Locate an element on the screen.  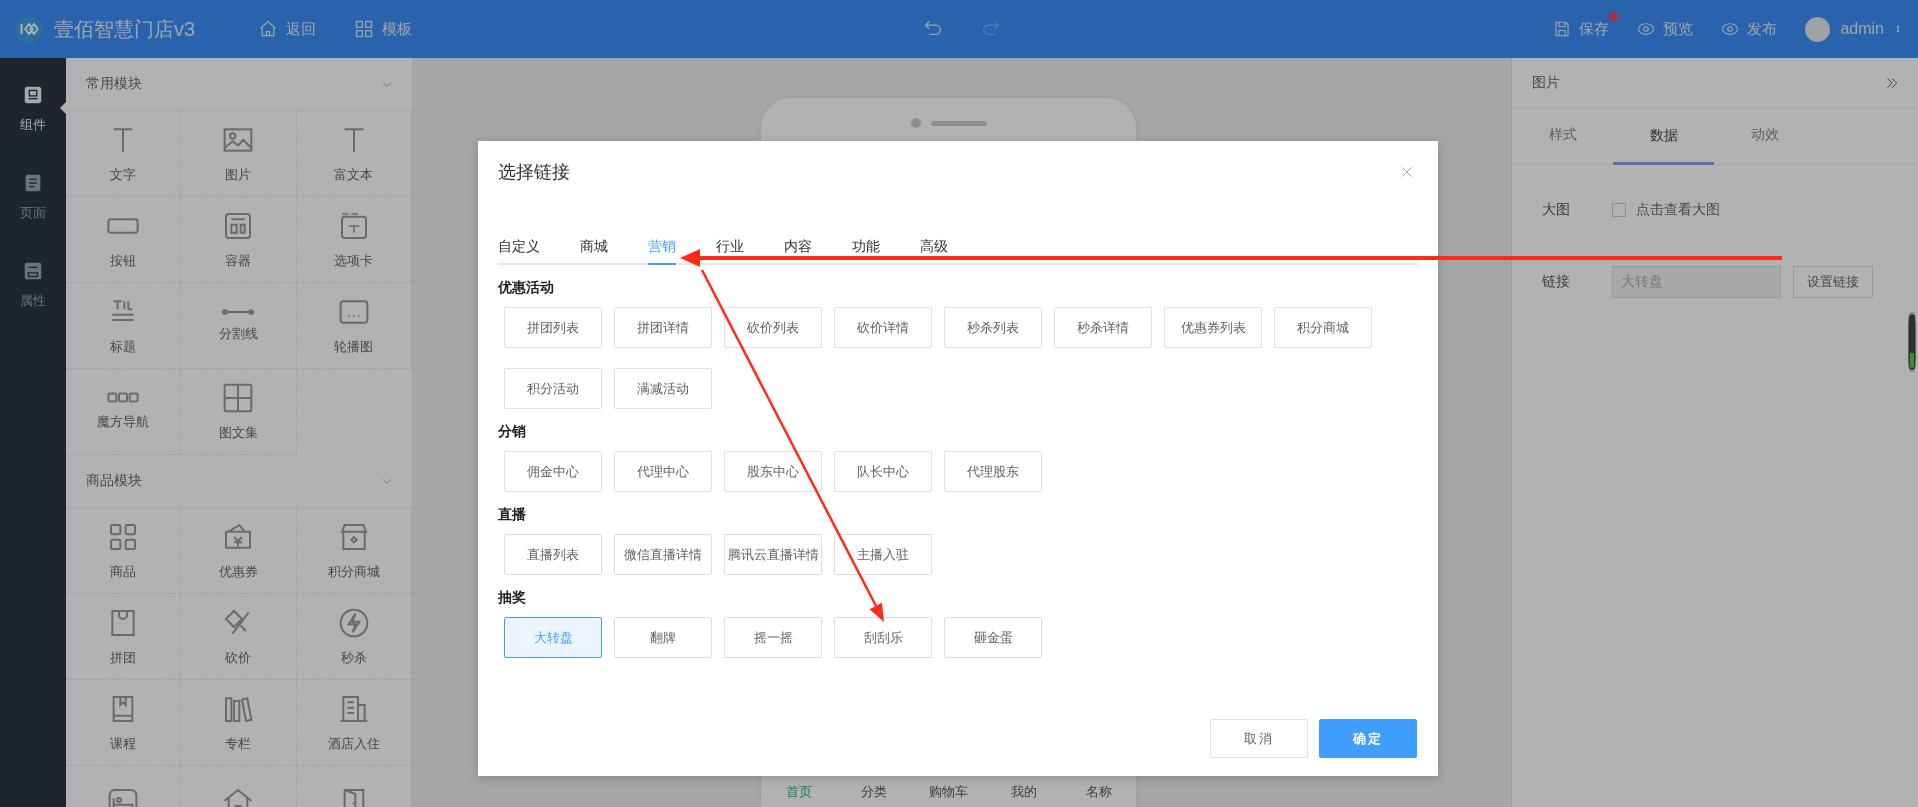
link-option: 代理股东 is located at coordinates (993, 471).